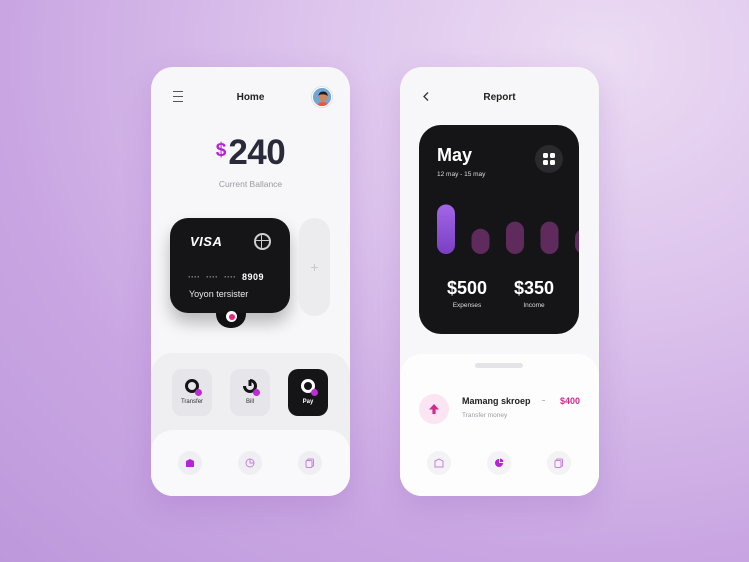 The image size is (749, 562). I want to click on avatar, so click(322, 97).